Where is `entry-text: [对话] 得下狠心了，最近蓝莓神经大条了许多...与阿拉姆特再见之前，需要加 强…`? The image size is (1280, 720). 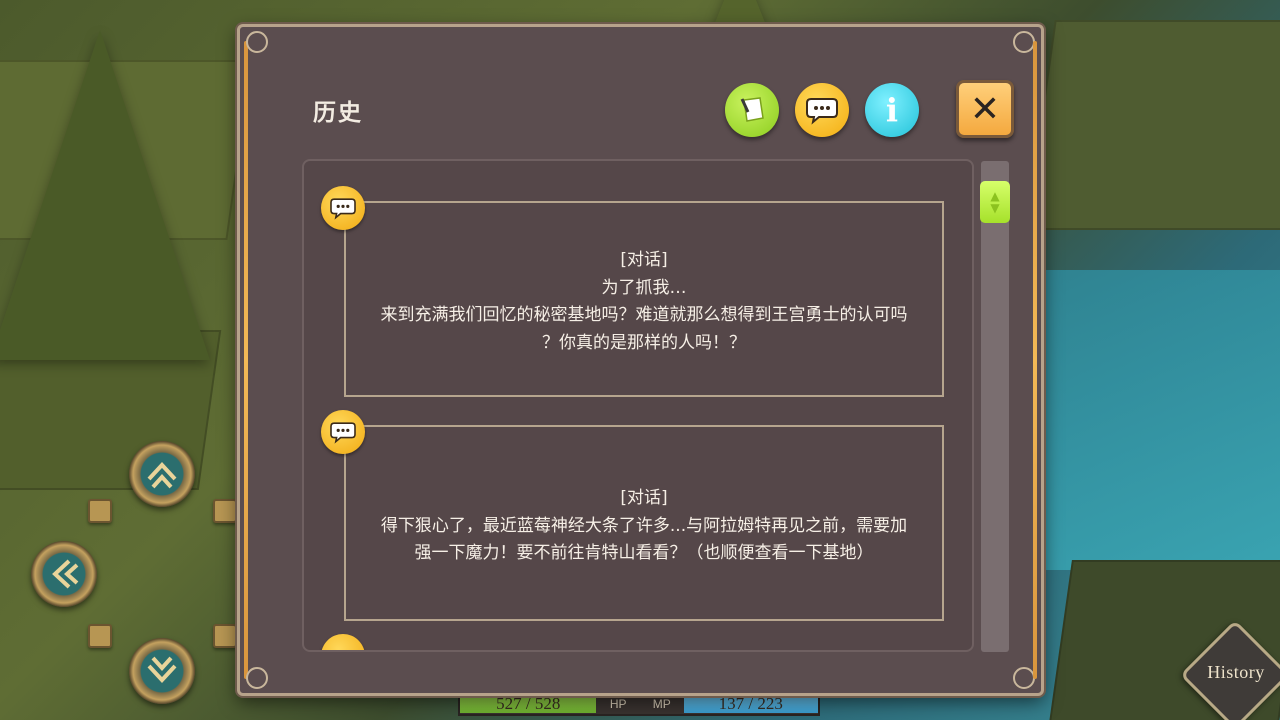 entry-text: [对话] 得下狠心了，最近蓝莓神经大条了许多...与阿拉姆特再见之前，需要加 强… is located at coordinates (644, 526).